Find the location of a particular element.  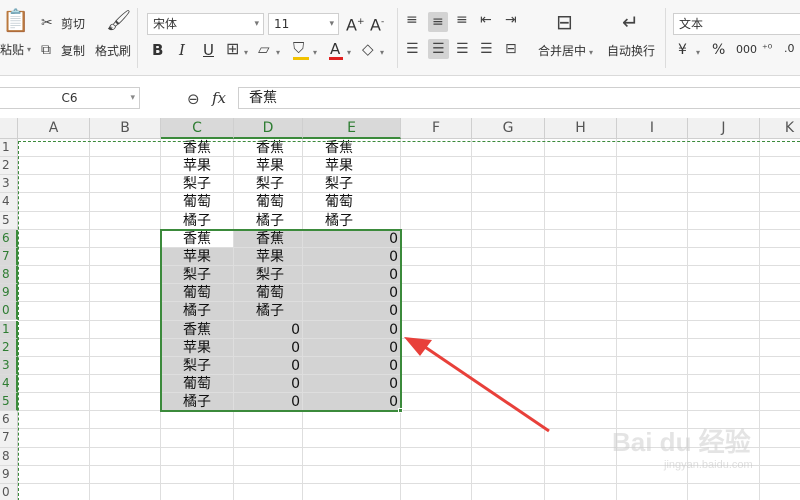

cell-d2: 苹果 is located at coordinates (268, 166).